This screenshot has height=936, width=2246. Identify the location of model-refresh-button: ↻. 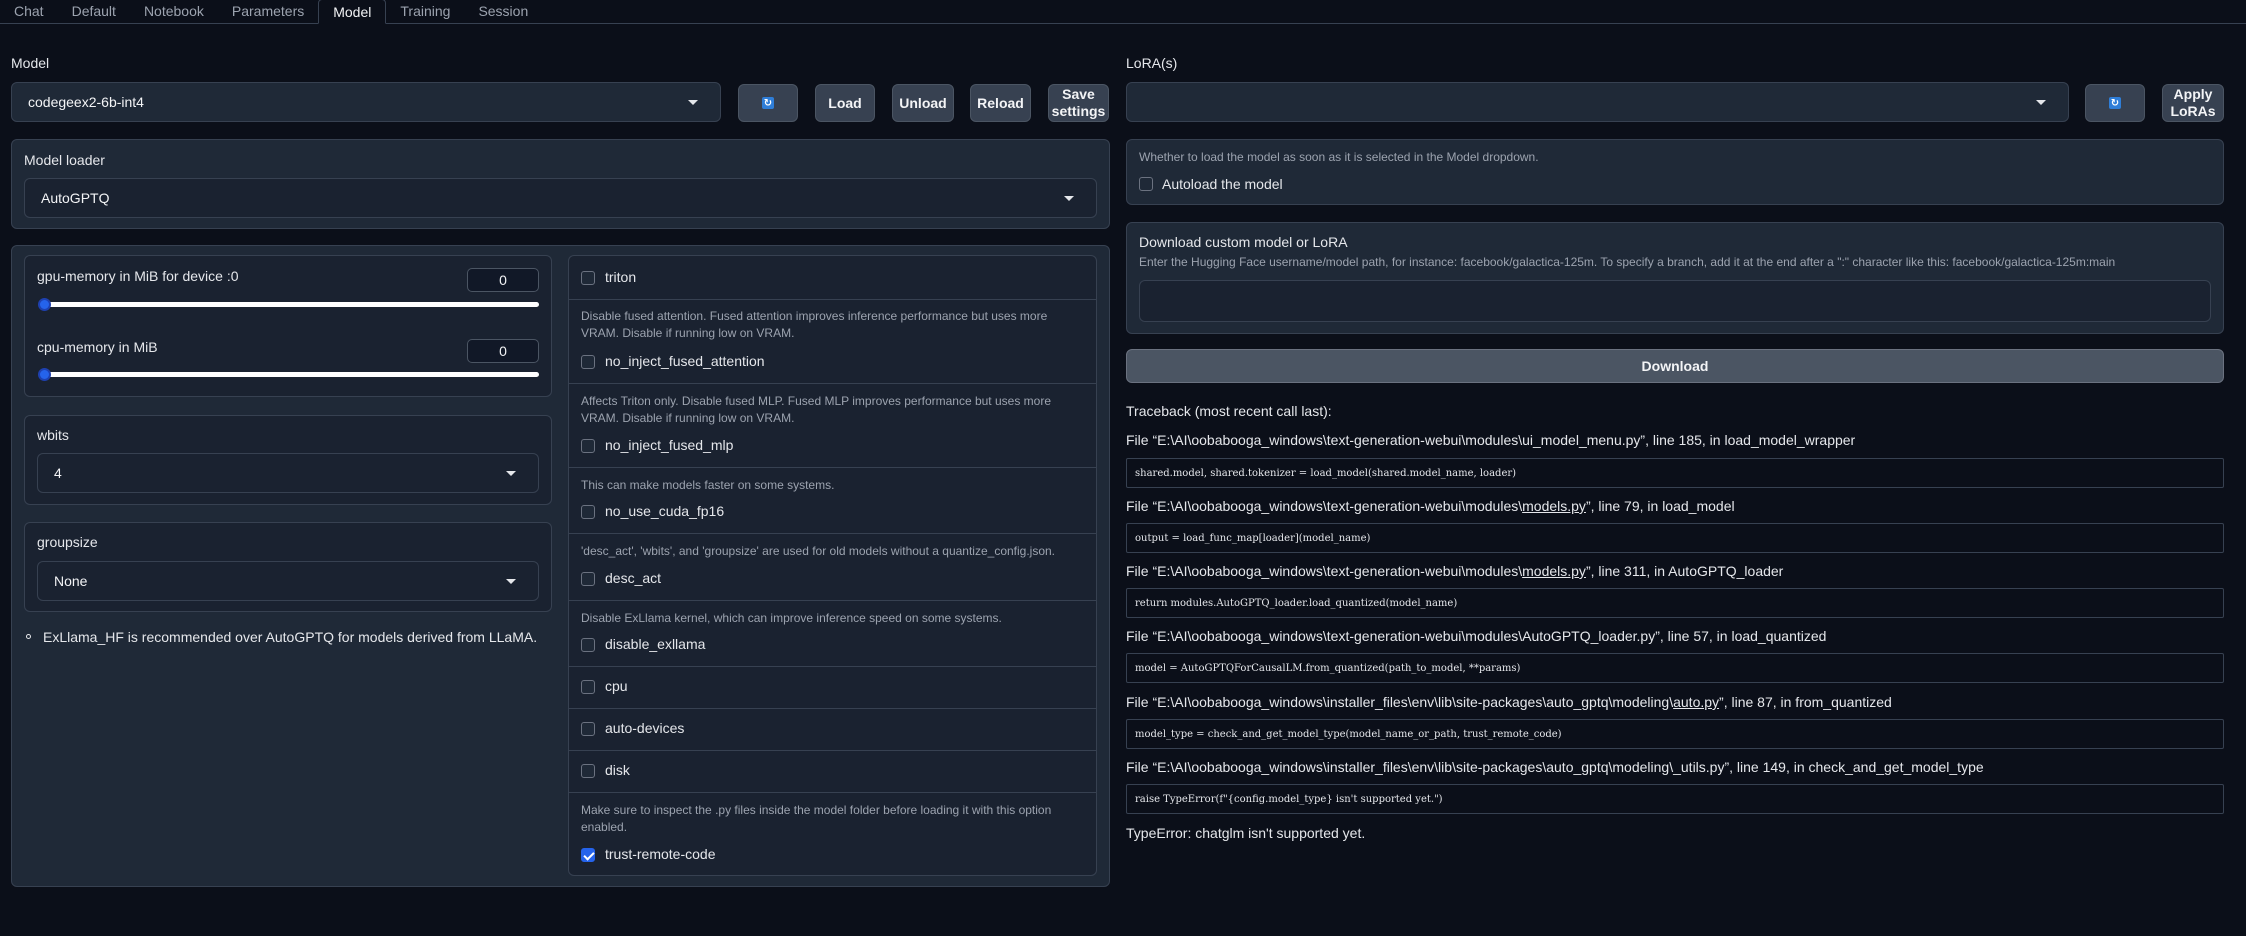
(768, 103).